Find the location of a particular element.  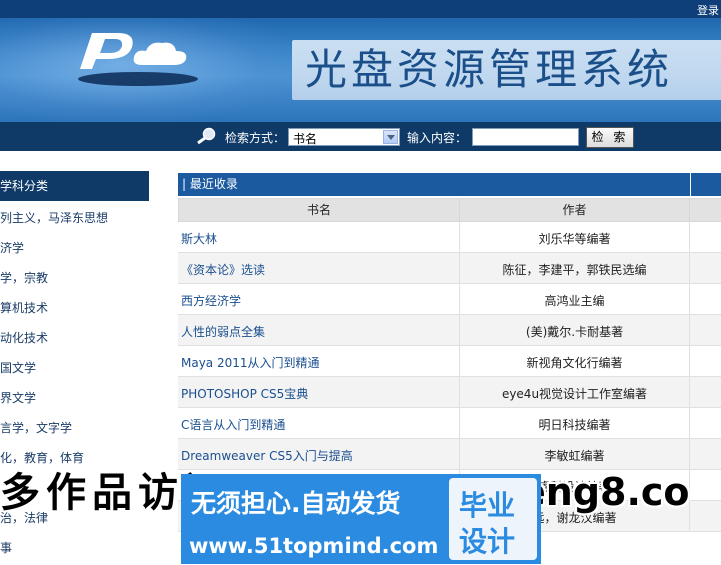

column-header-extra is located at coordinates (705, 210).